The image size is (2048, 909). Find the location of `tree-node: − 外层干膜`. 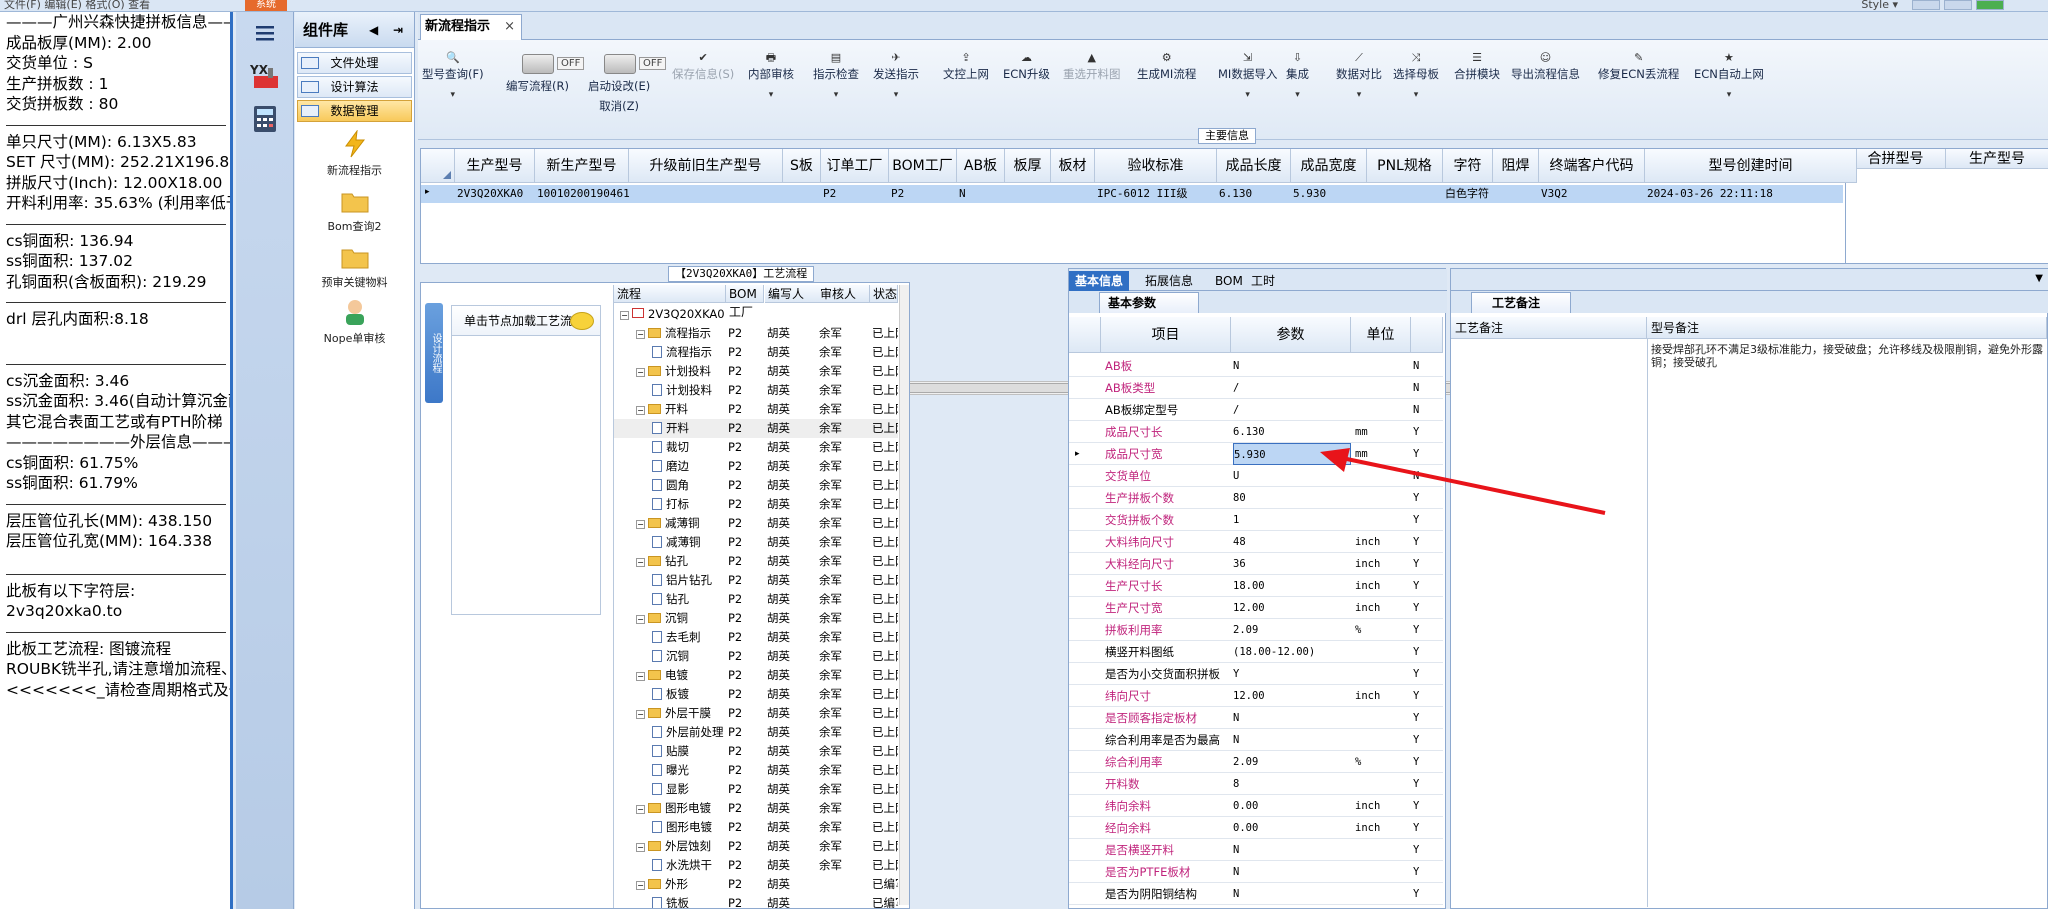

tree-node: − 外层干膜 is located at coordinates (682, 713).